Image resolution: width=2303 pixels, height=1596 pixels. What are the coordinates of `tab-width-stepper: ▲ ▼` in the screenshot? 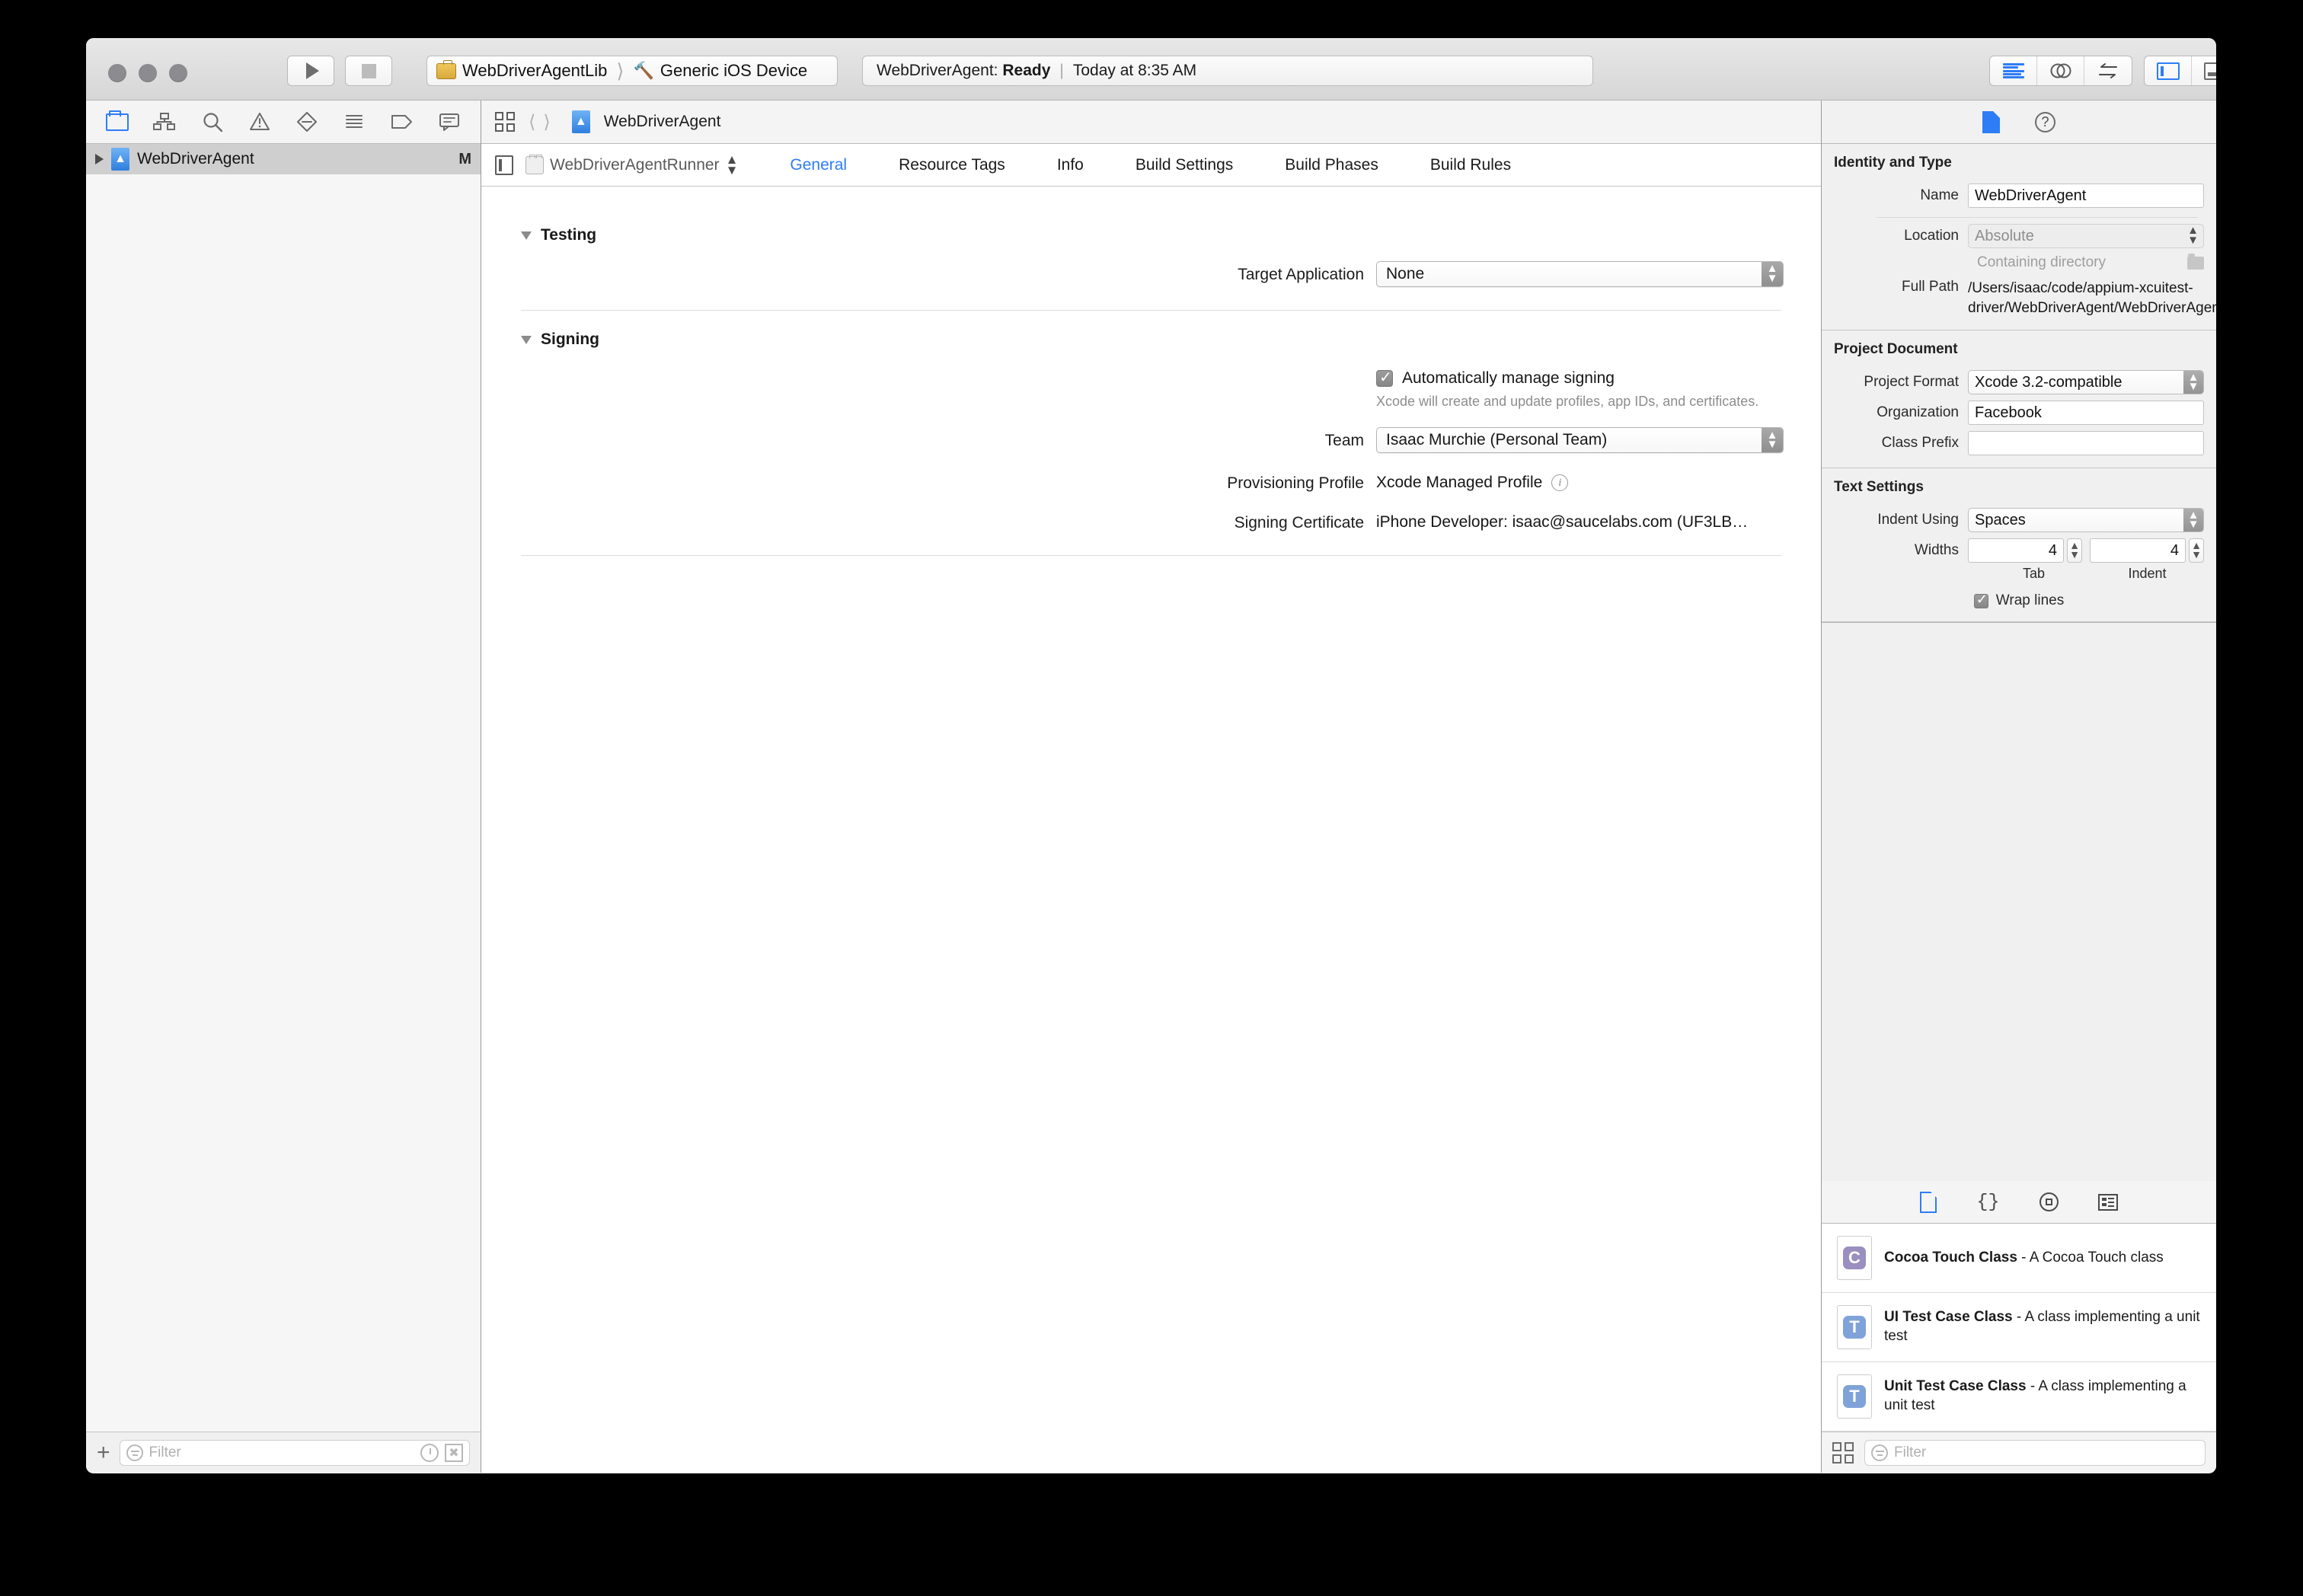 It's located at (2074, 550).